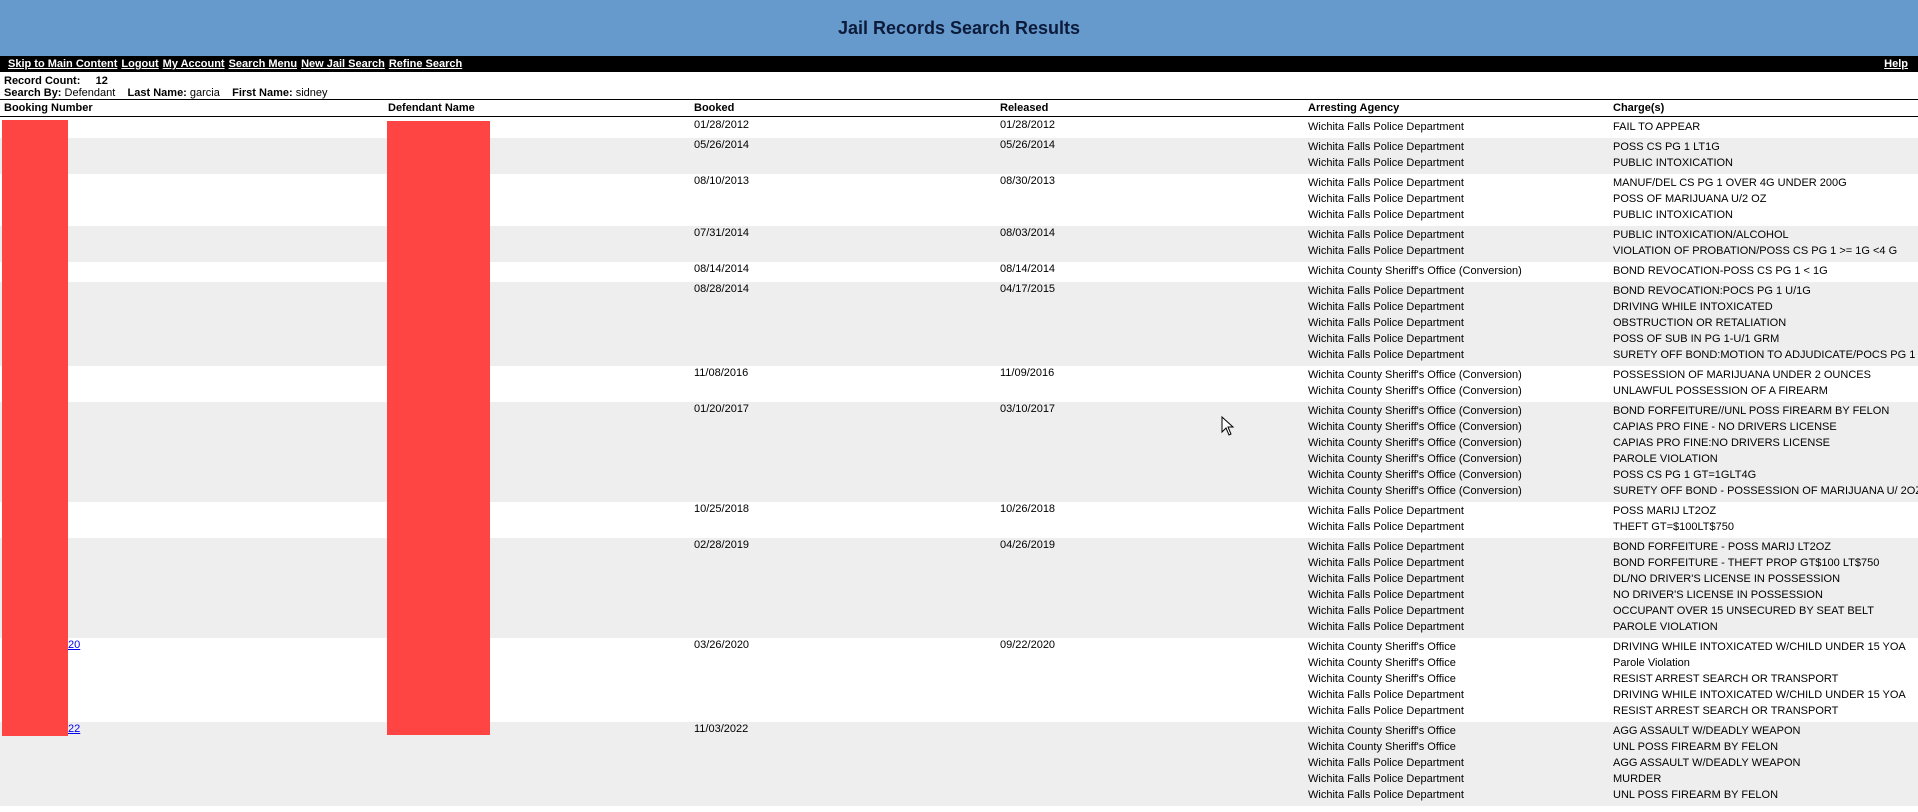  What do you see at coordinates (721, 729) in the screenshot?
I see `booked-date: 11/03/2022` at bounding box center [721, 729].